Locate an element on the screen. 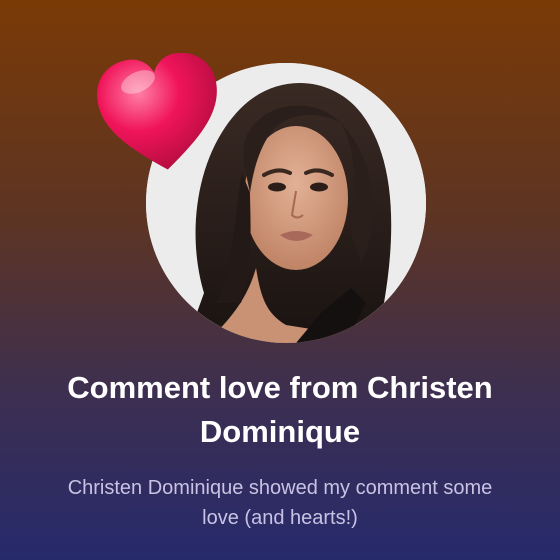 This screenshot has height=560, width=560. heart-icon is located at coordinates (160, 115).